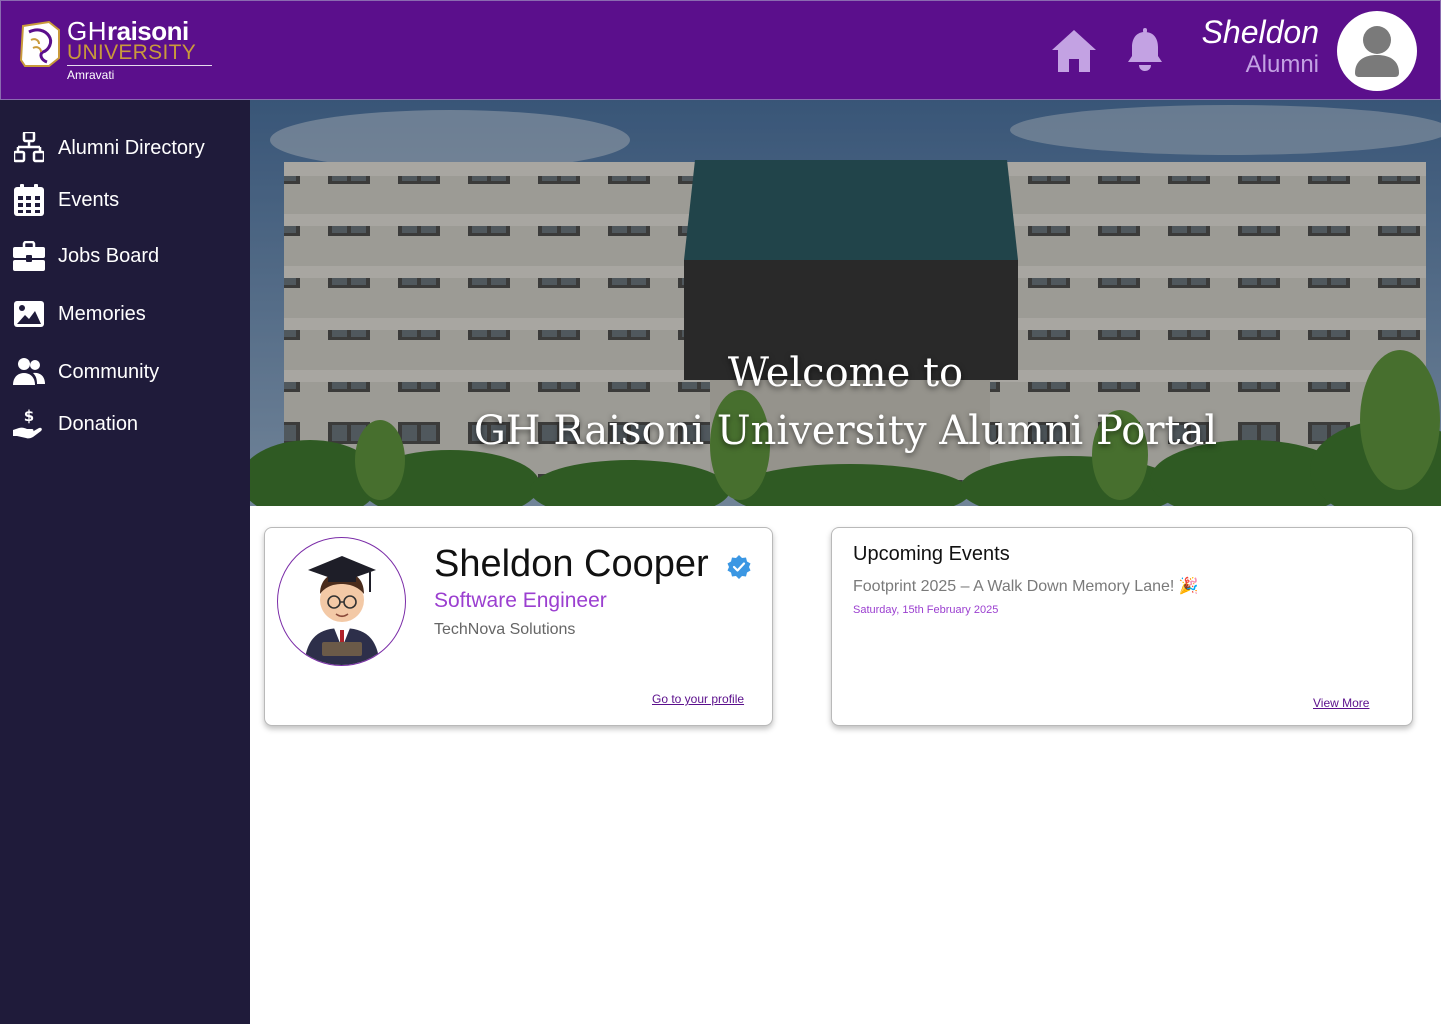  I want to click on sidebar-item-label: Community, so click(109, 372).